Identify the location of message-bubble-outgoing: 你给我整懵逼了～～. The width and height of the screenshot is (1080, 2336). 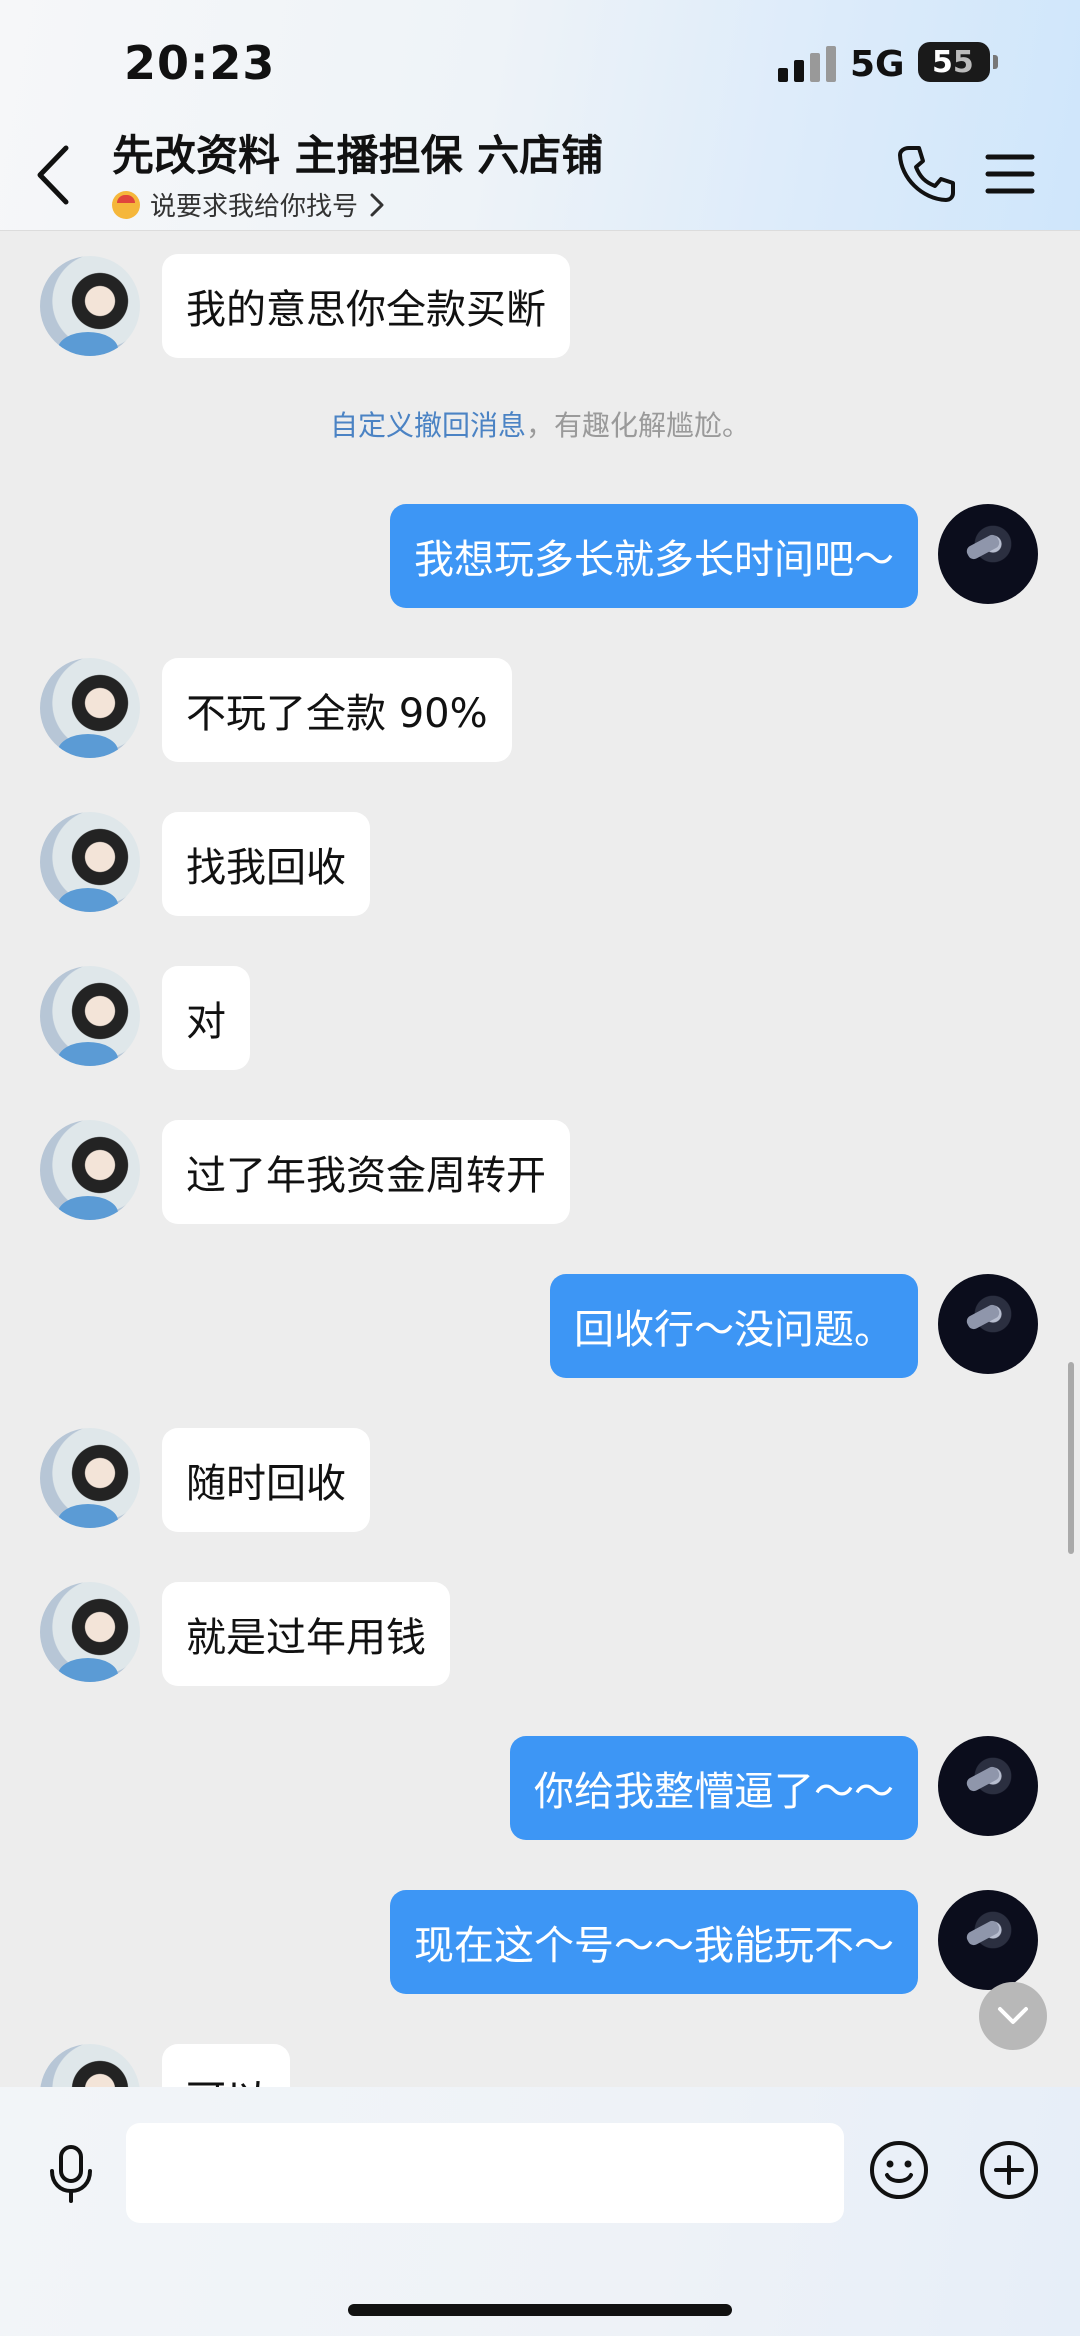
(714, 1788).